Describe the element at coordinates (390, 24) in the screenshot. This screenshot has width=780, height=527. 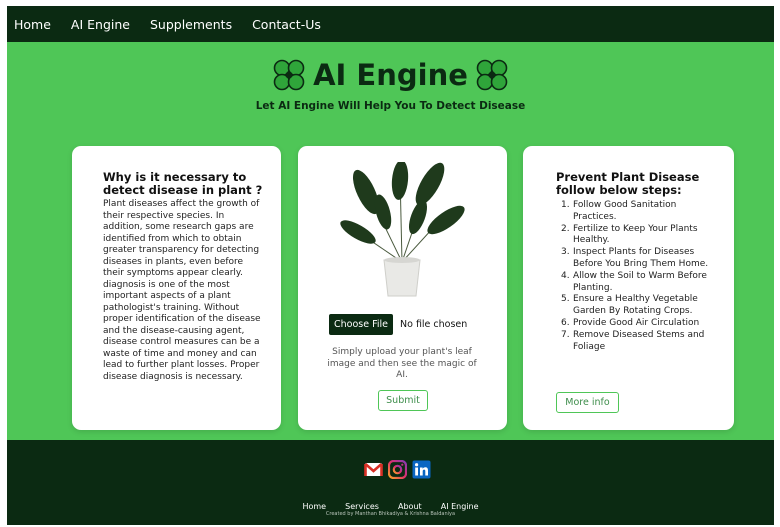
I see `top-navbar: Home AI Engine Supplements Contact-Us` at that location.